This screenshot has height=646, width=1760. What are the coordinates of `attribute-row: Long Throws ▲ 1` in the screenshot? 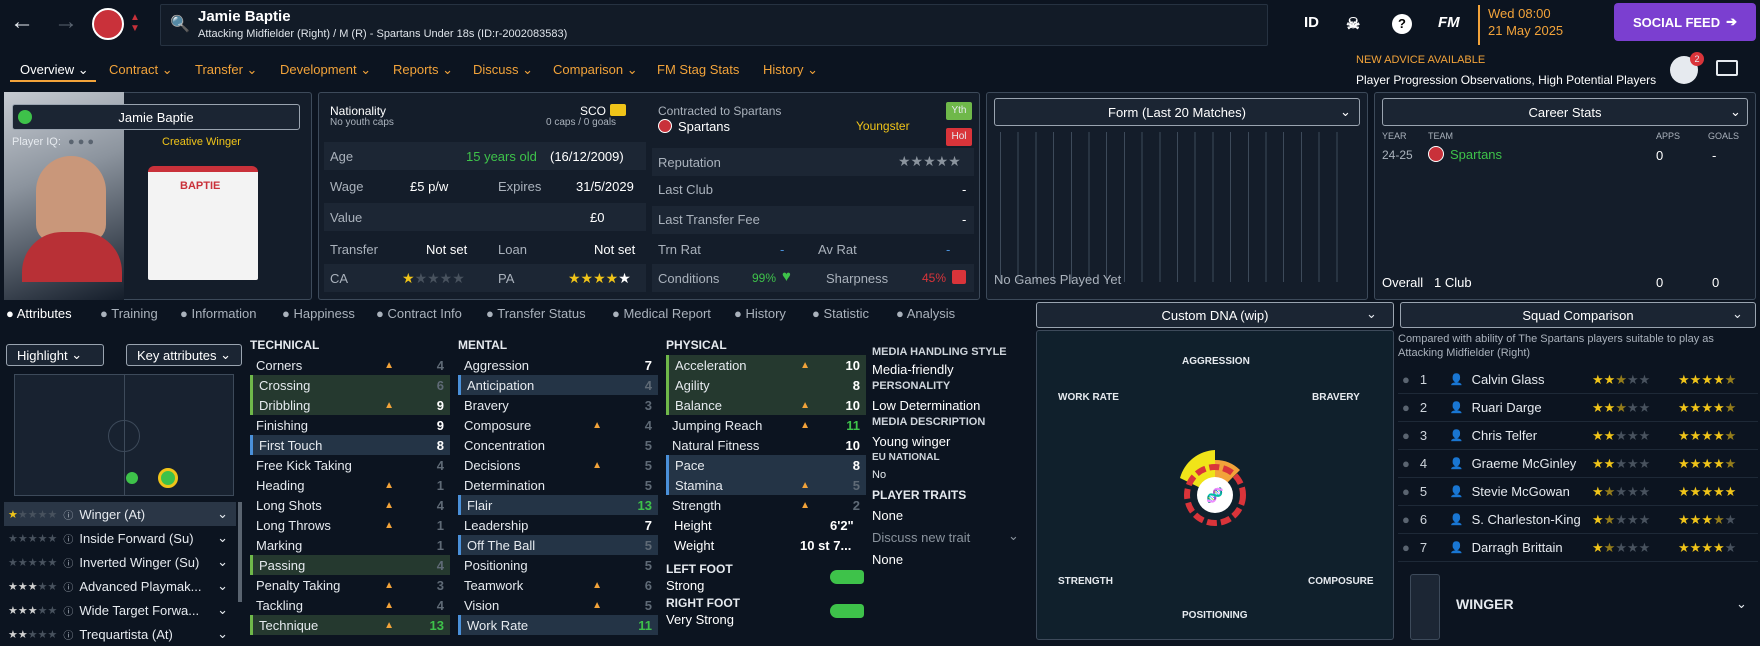 It's located at (350, 525).